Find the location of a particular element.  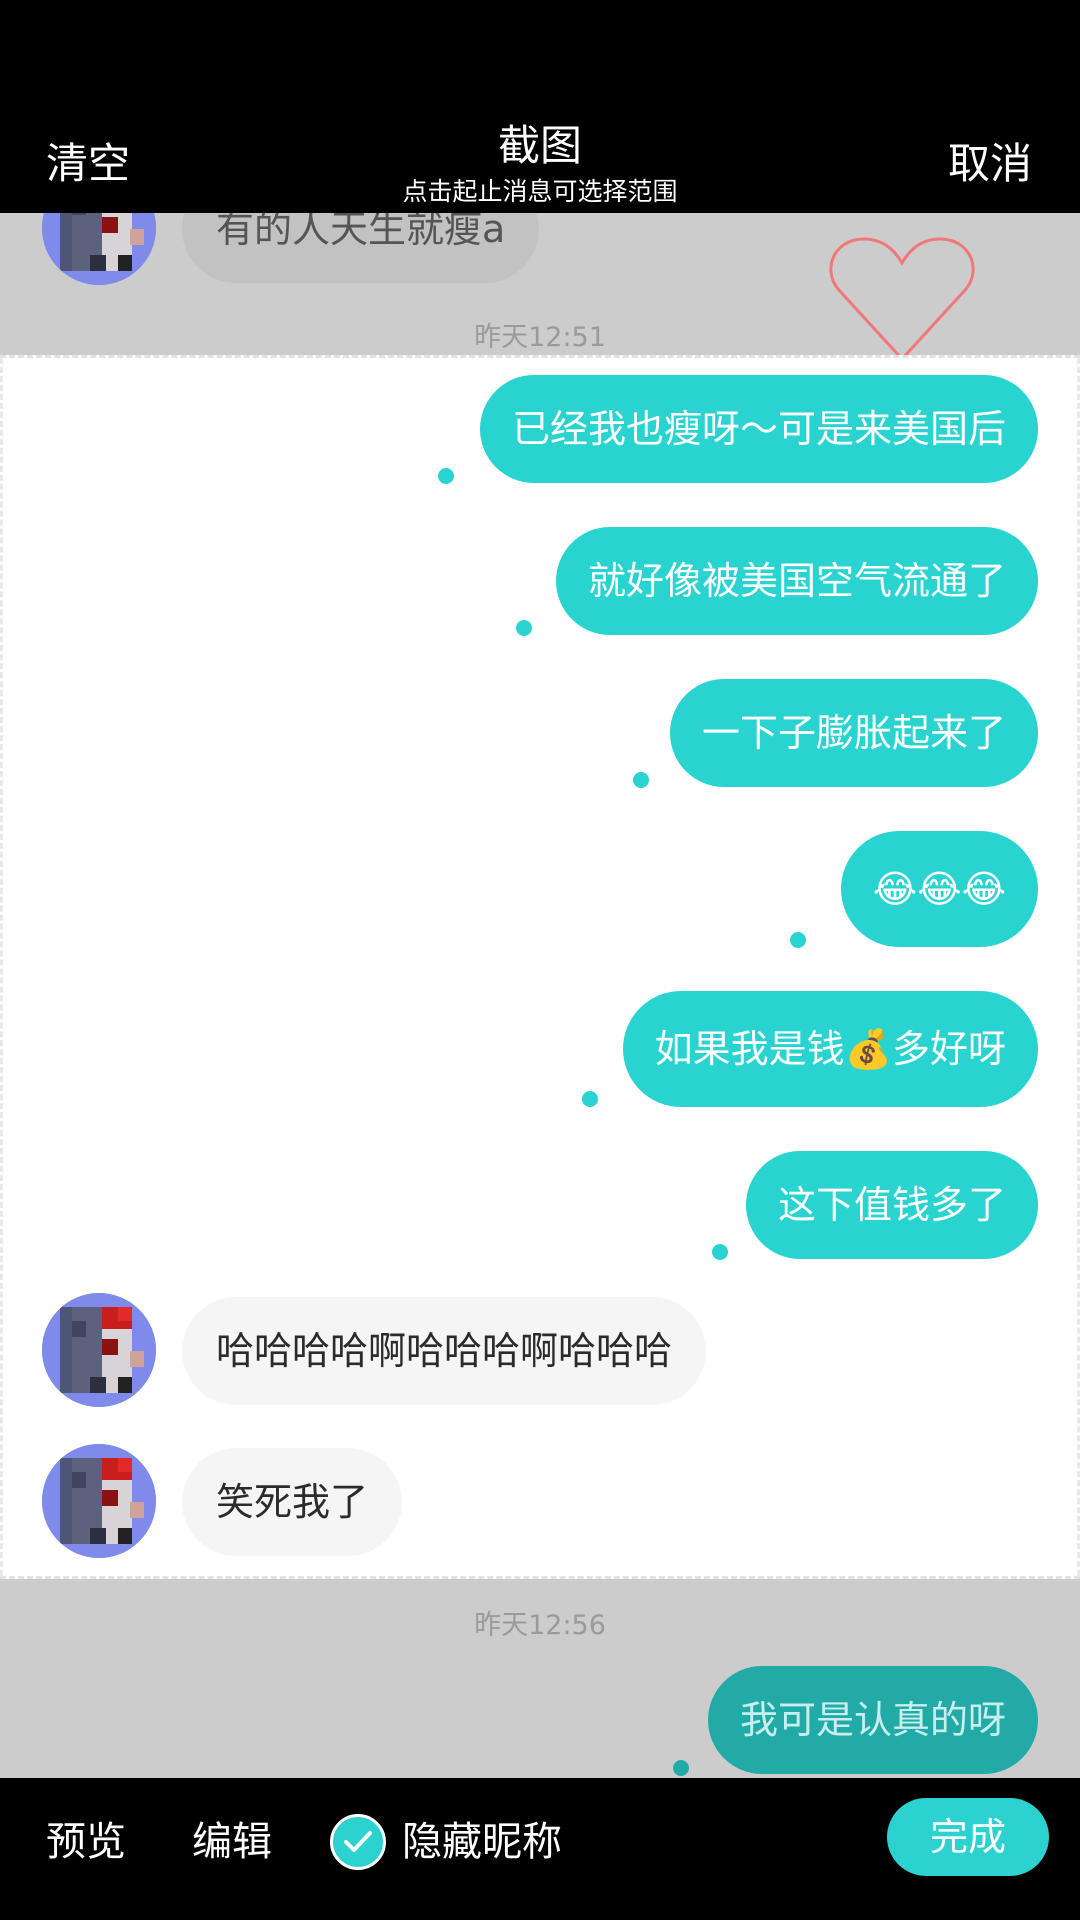

message-bubble-outgoing: 已经我也瘦呀～可是来美国后 is located at coordinates (758, 429).